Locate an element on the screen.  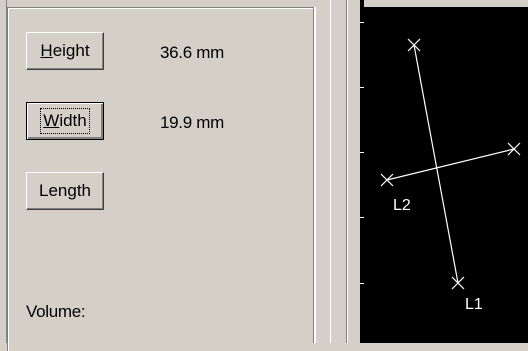
measure-line-l2 is located at coordinates (450, 164).